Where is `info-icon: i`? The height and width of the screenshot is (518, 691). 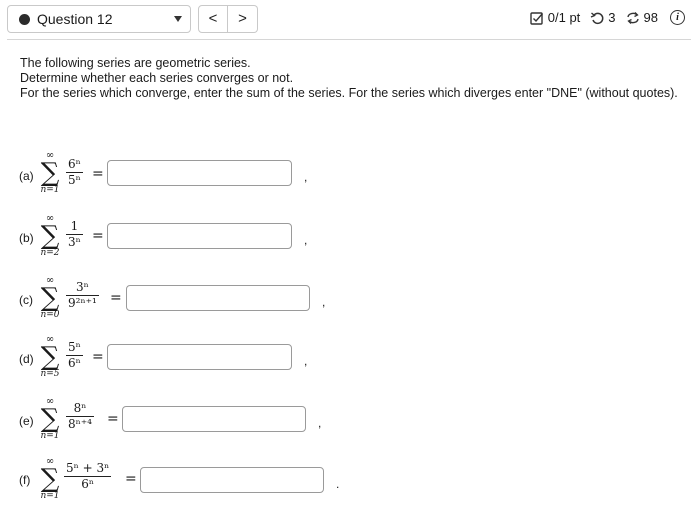 info-icon: i is located at coordinates (677, 17).